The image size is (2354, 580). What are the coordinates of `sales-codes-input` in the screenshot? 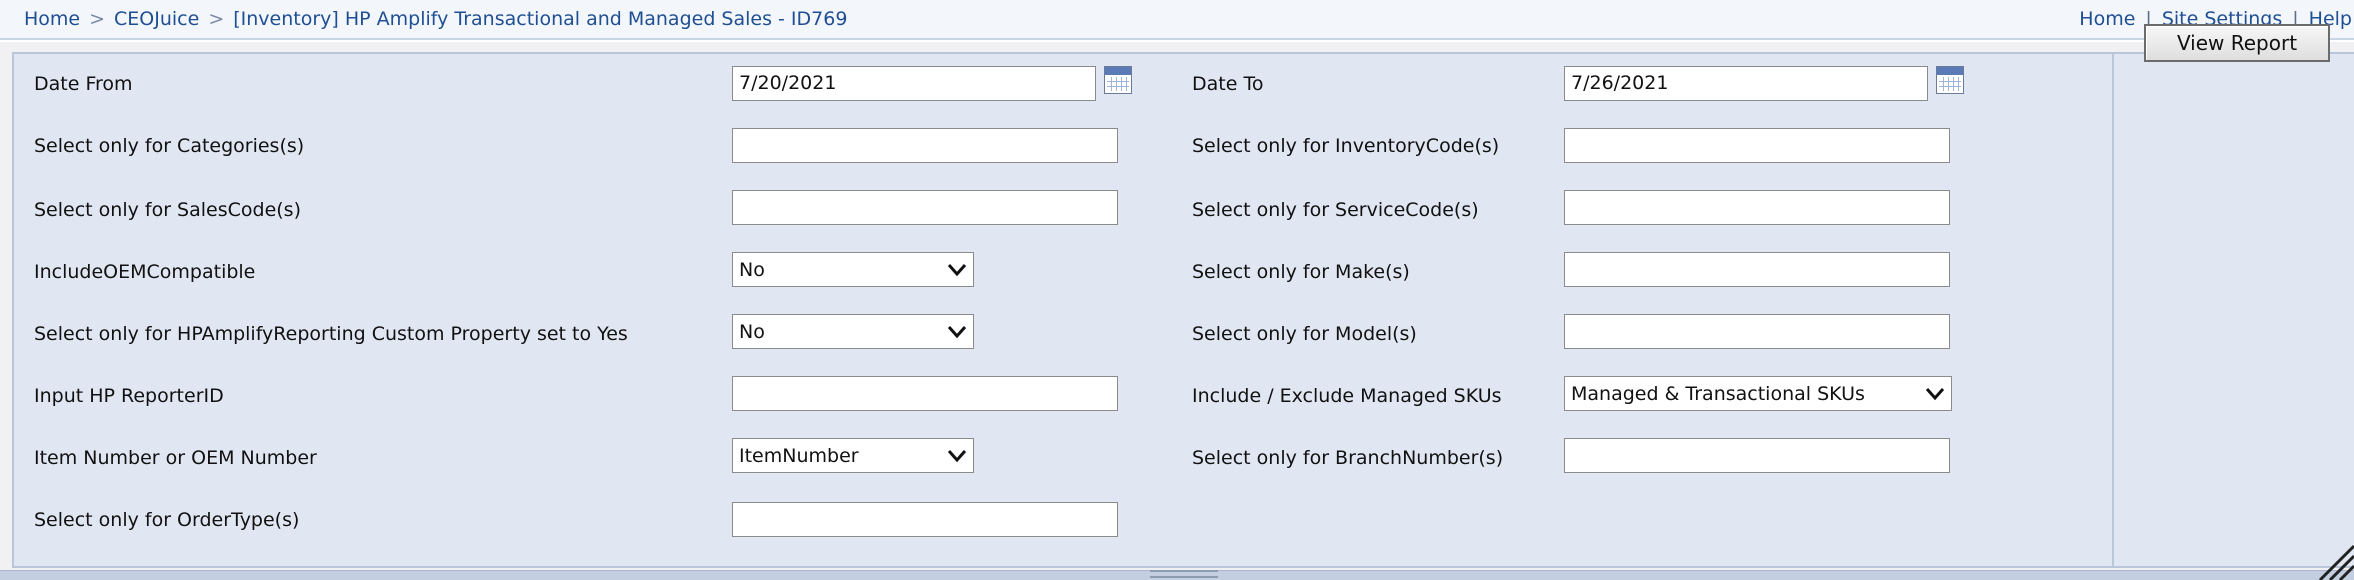 It's located at (925, 207).